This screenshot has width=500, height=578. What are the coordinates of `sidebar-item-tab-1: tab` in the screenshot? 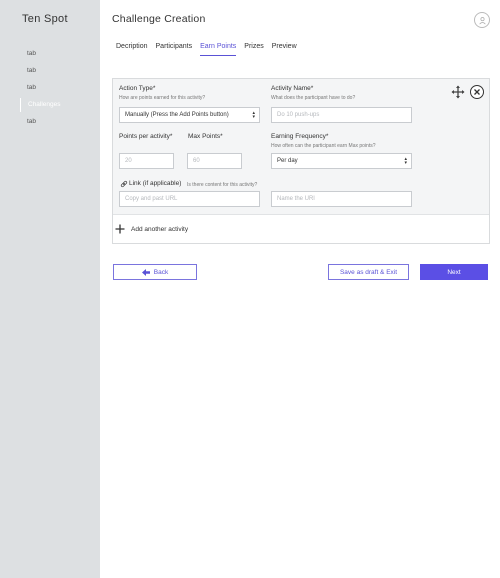 It's located at (60, 54).